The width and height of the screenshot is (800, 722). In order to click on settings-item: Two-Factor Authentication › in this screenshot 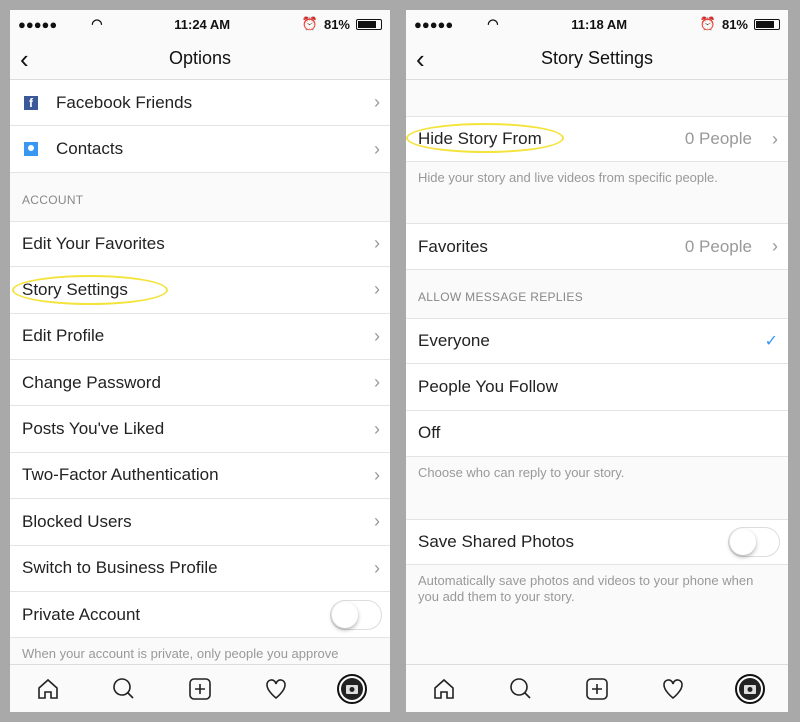, I will do `click(200, 476)`.